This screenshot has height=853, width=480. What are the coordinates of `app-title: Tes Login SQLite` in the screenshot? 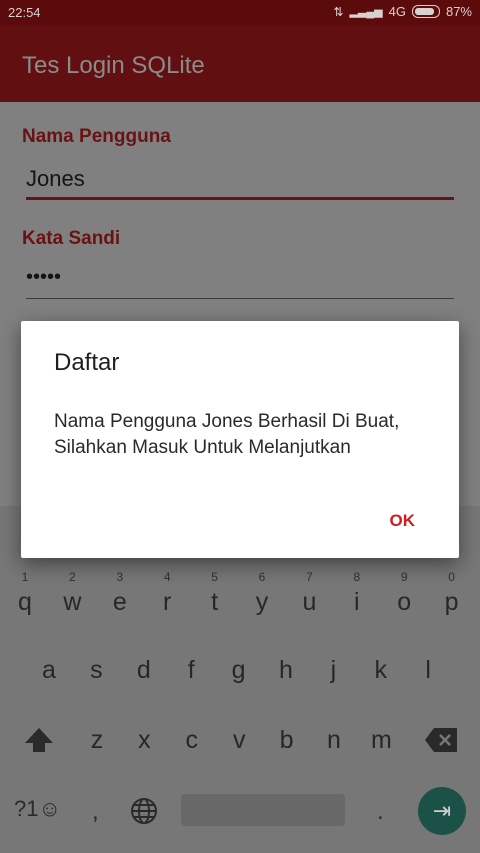 It's located at (113, 65).